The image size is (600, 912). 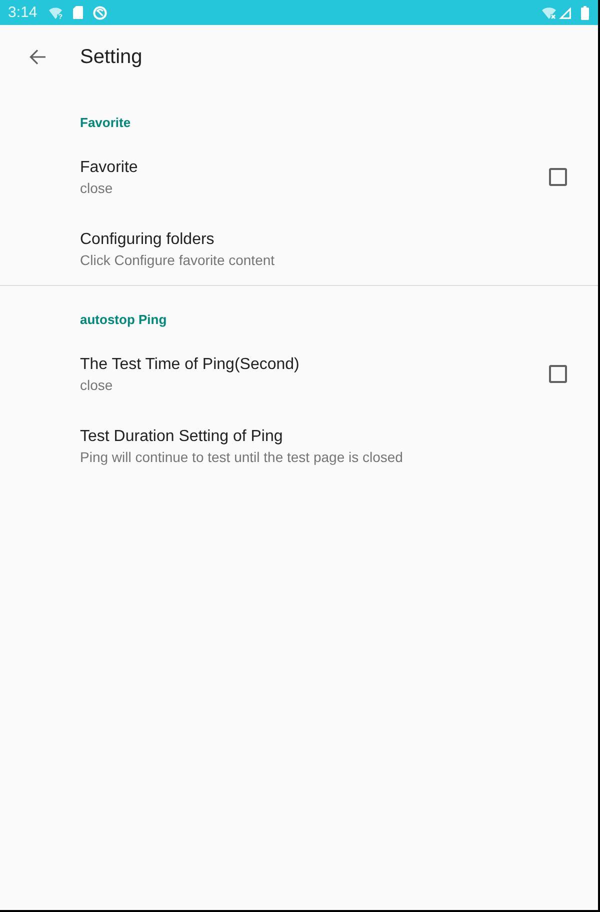 What do you see at coordinates (105, 123) in the screenshot?
I see `category-header: Favorite` at bounding box center [105, 123].